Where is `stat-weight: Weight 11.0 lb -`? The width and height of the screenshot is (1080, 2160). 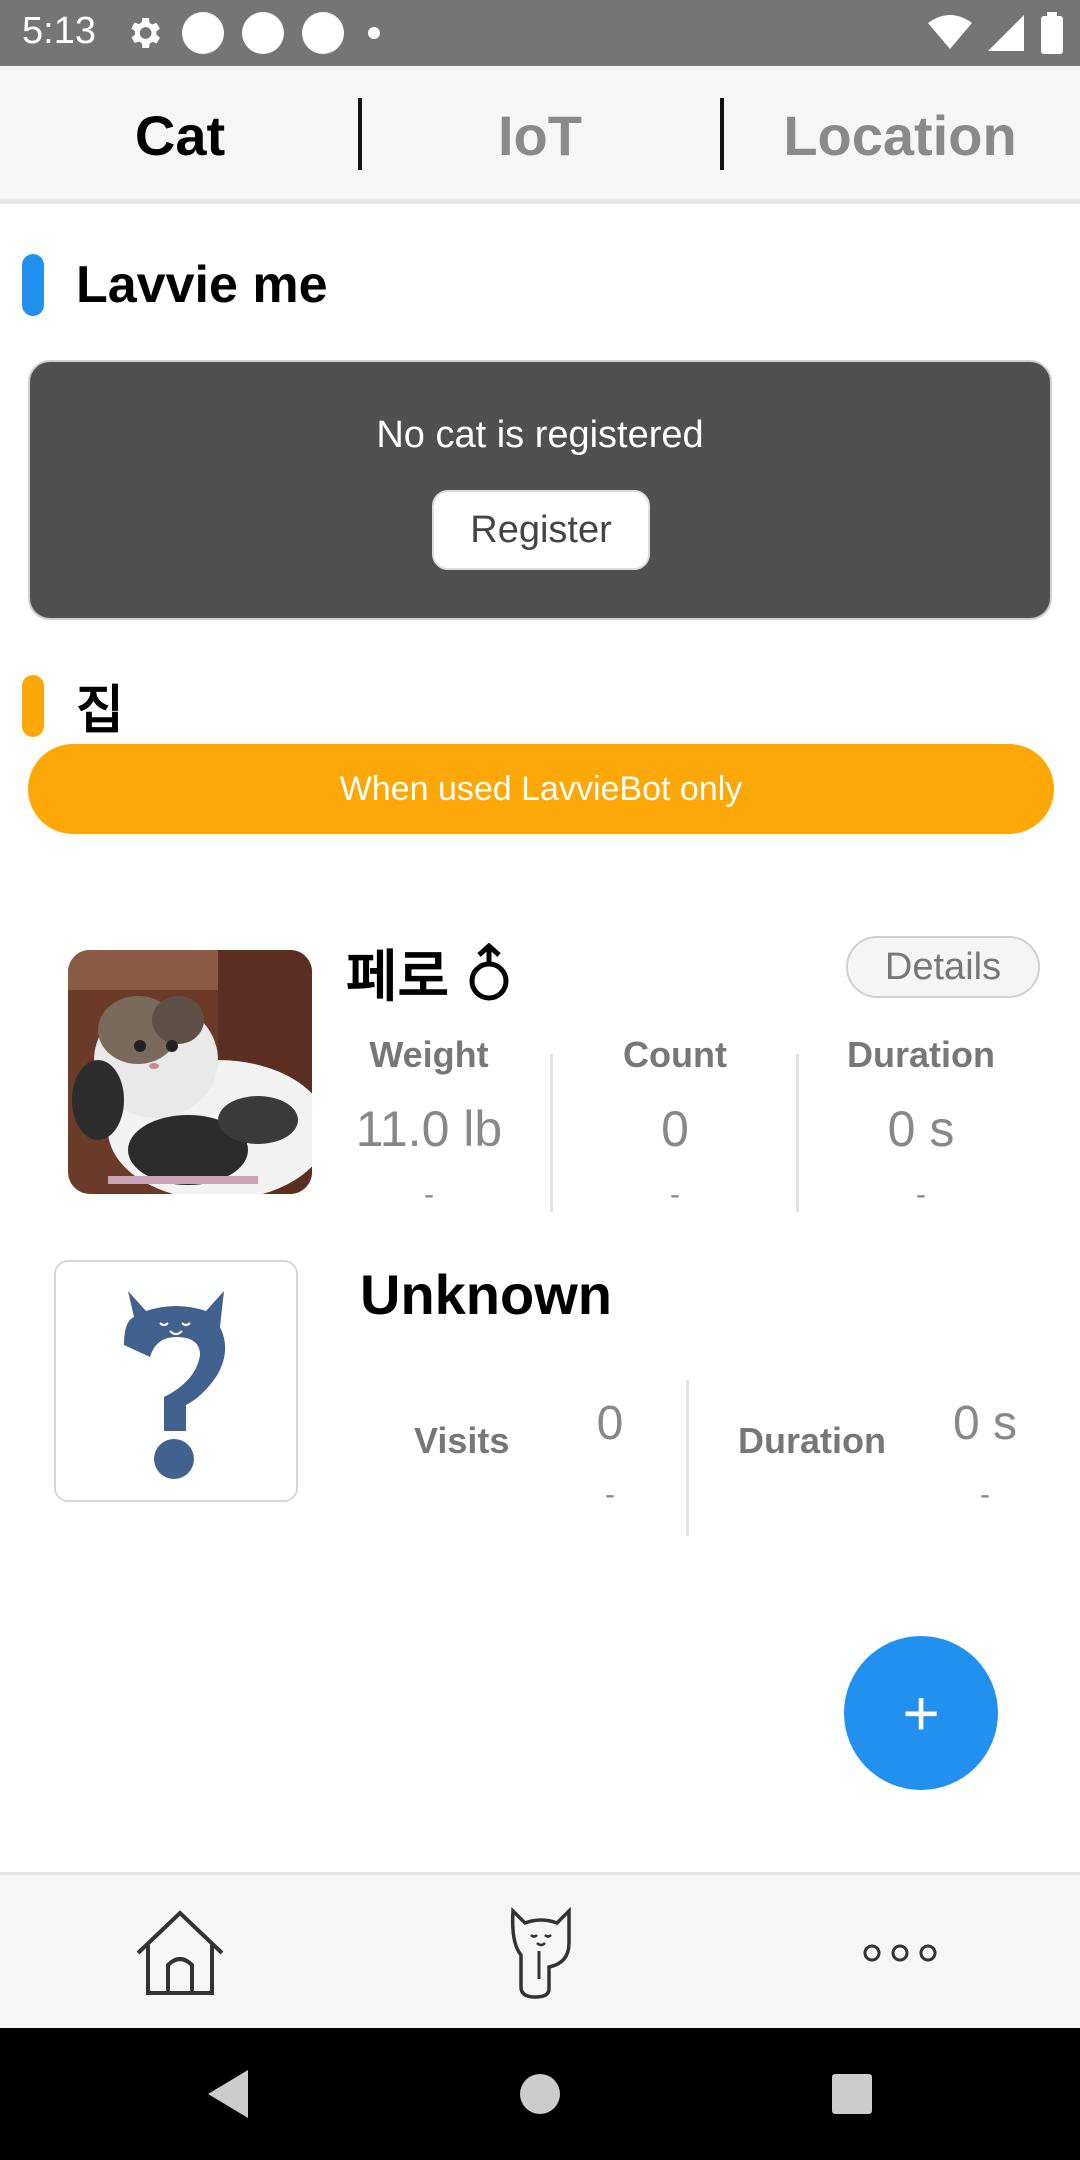
stat-weight: Weight 11.0 lb - is located at coordinates (429, 1123).